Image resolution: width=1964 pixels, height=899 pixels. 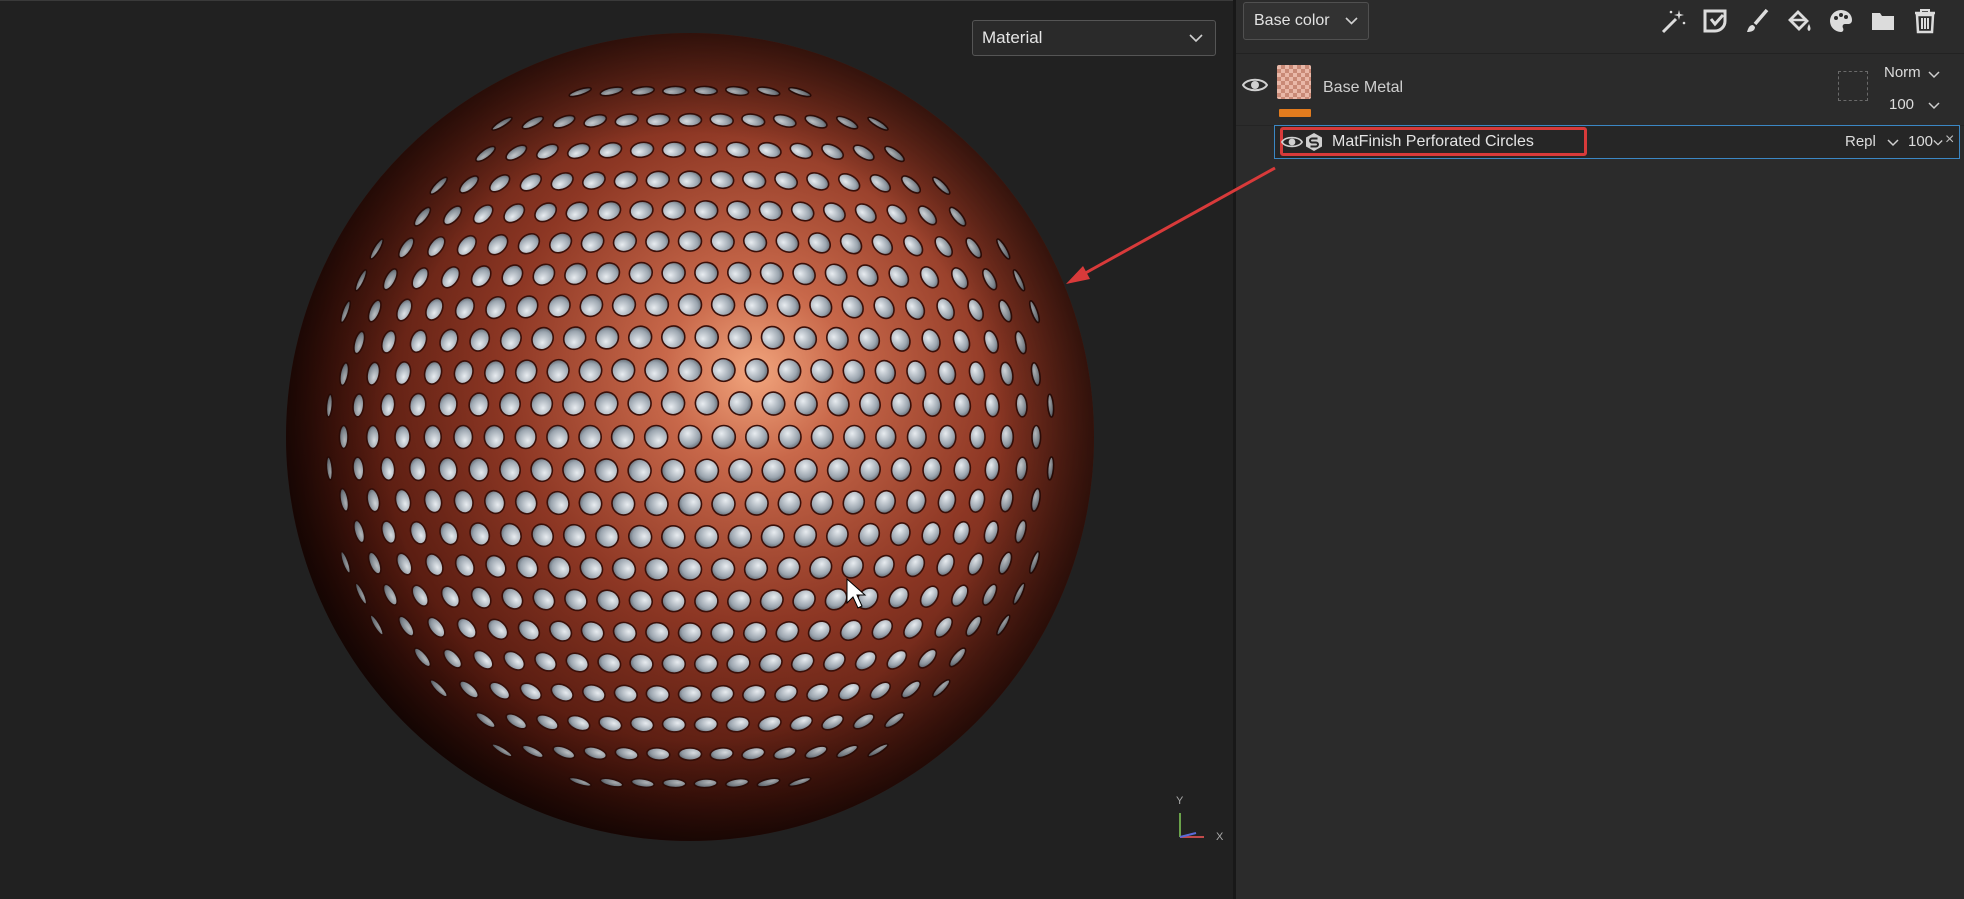 I want to click on layer-opacity: 100, so click(x=1901, y=104).